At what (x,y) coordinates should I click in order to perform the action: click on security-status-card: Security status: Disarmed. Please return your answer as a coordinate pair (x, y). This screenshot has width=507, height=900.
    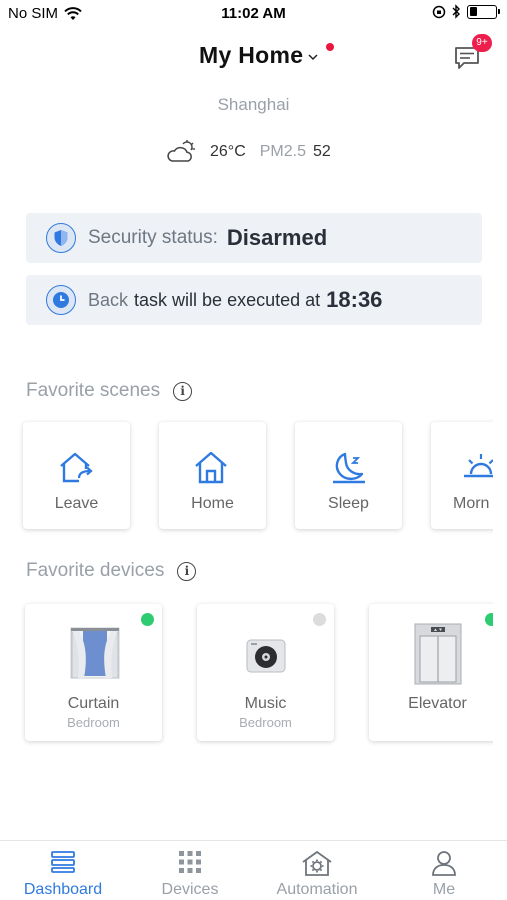
    Looking at the image, I should click on (254, 238).